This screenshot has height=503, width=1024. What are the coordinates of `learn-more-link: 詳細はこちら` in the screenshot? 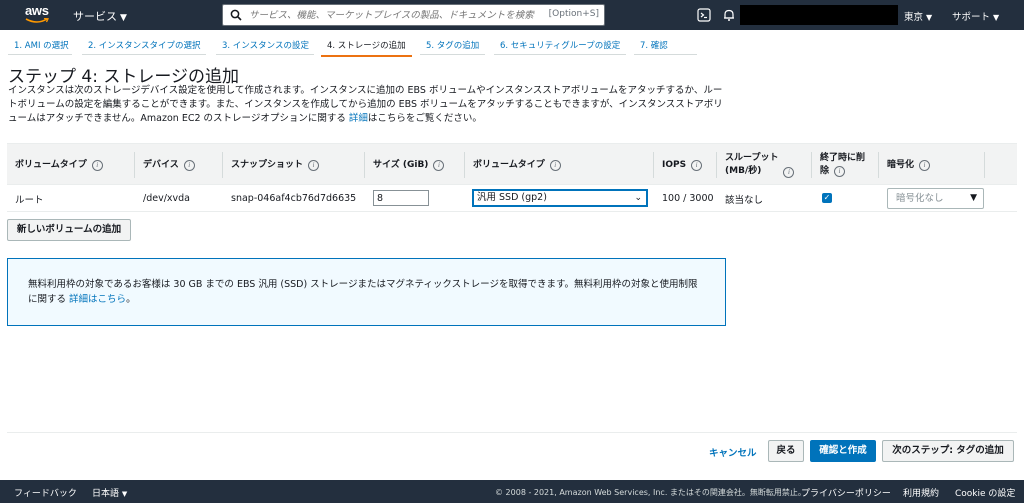 It's located at (97, 299).